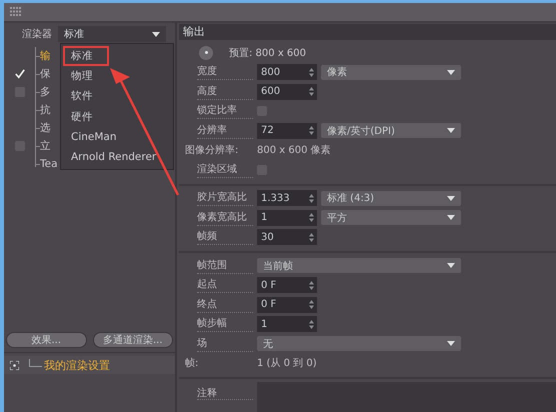 This screenshot has height=412, width=556. I want to click on settings-item: 输, so click(45, 56).